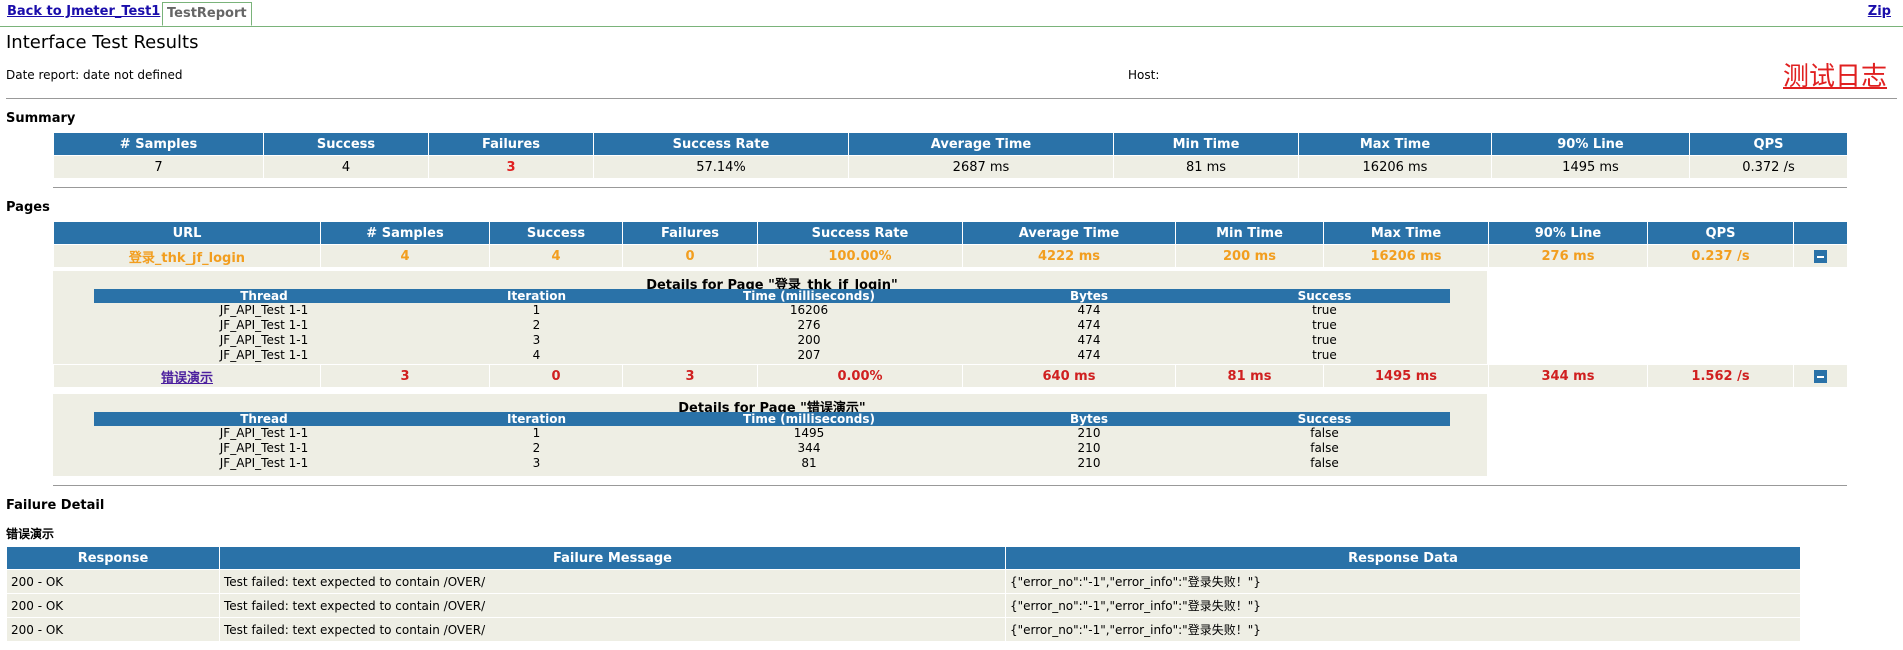 The image size is (1903, 650). Describe the element at coordinates (772, 433) in the screenshot. I see `table-row: JF_API_Test 1-1 1 1495 210 false` at that location.